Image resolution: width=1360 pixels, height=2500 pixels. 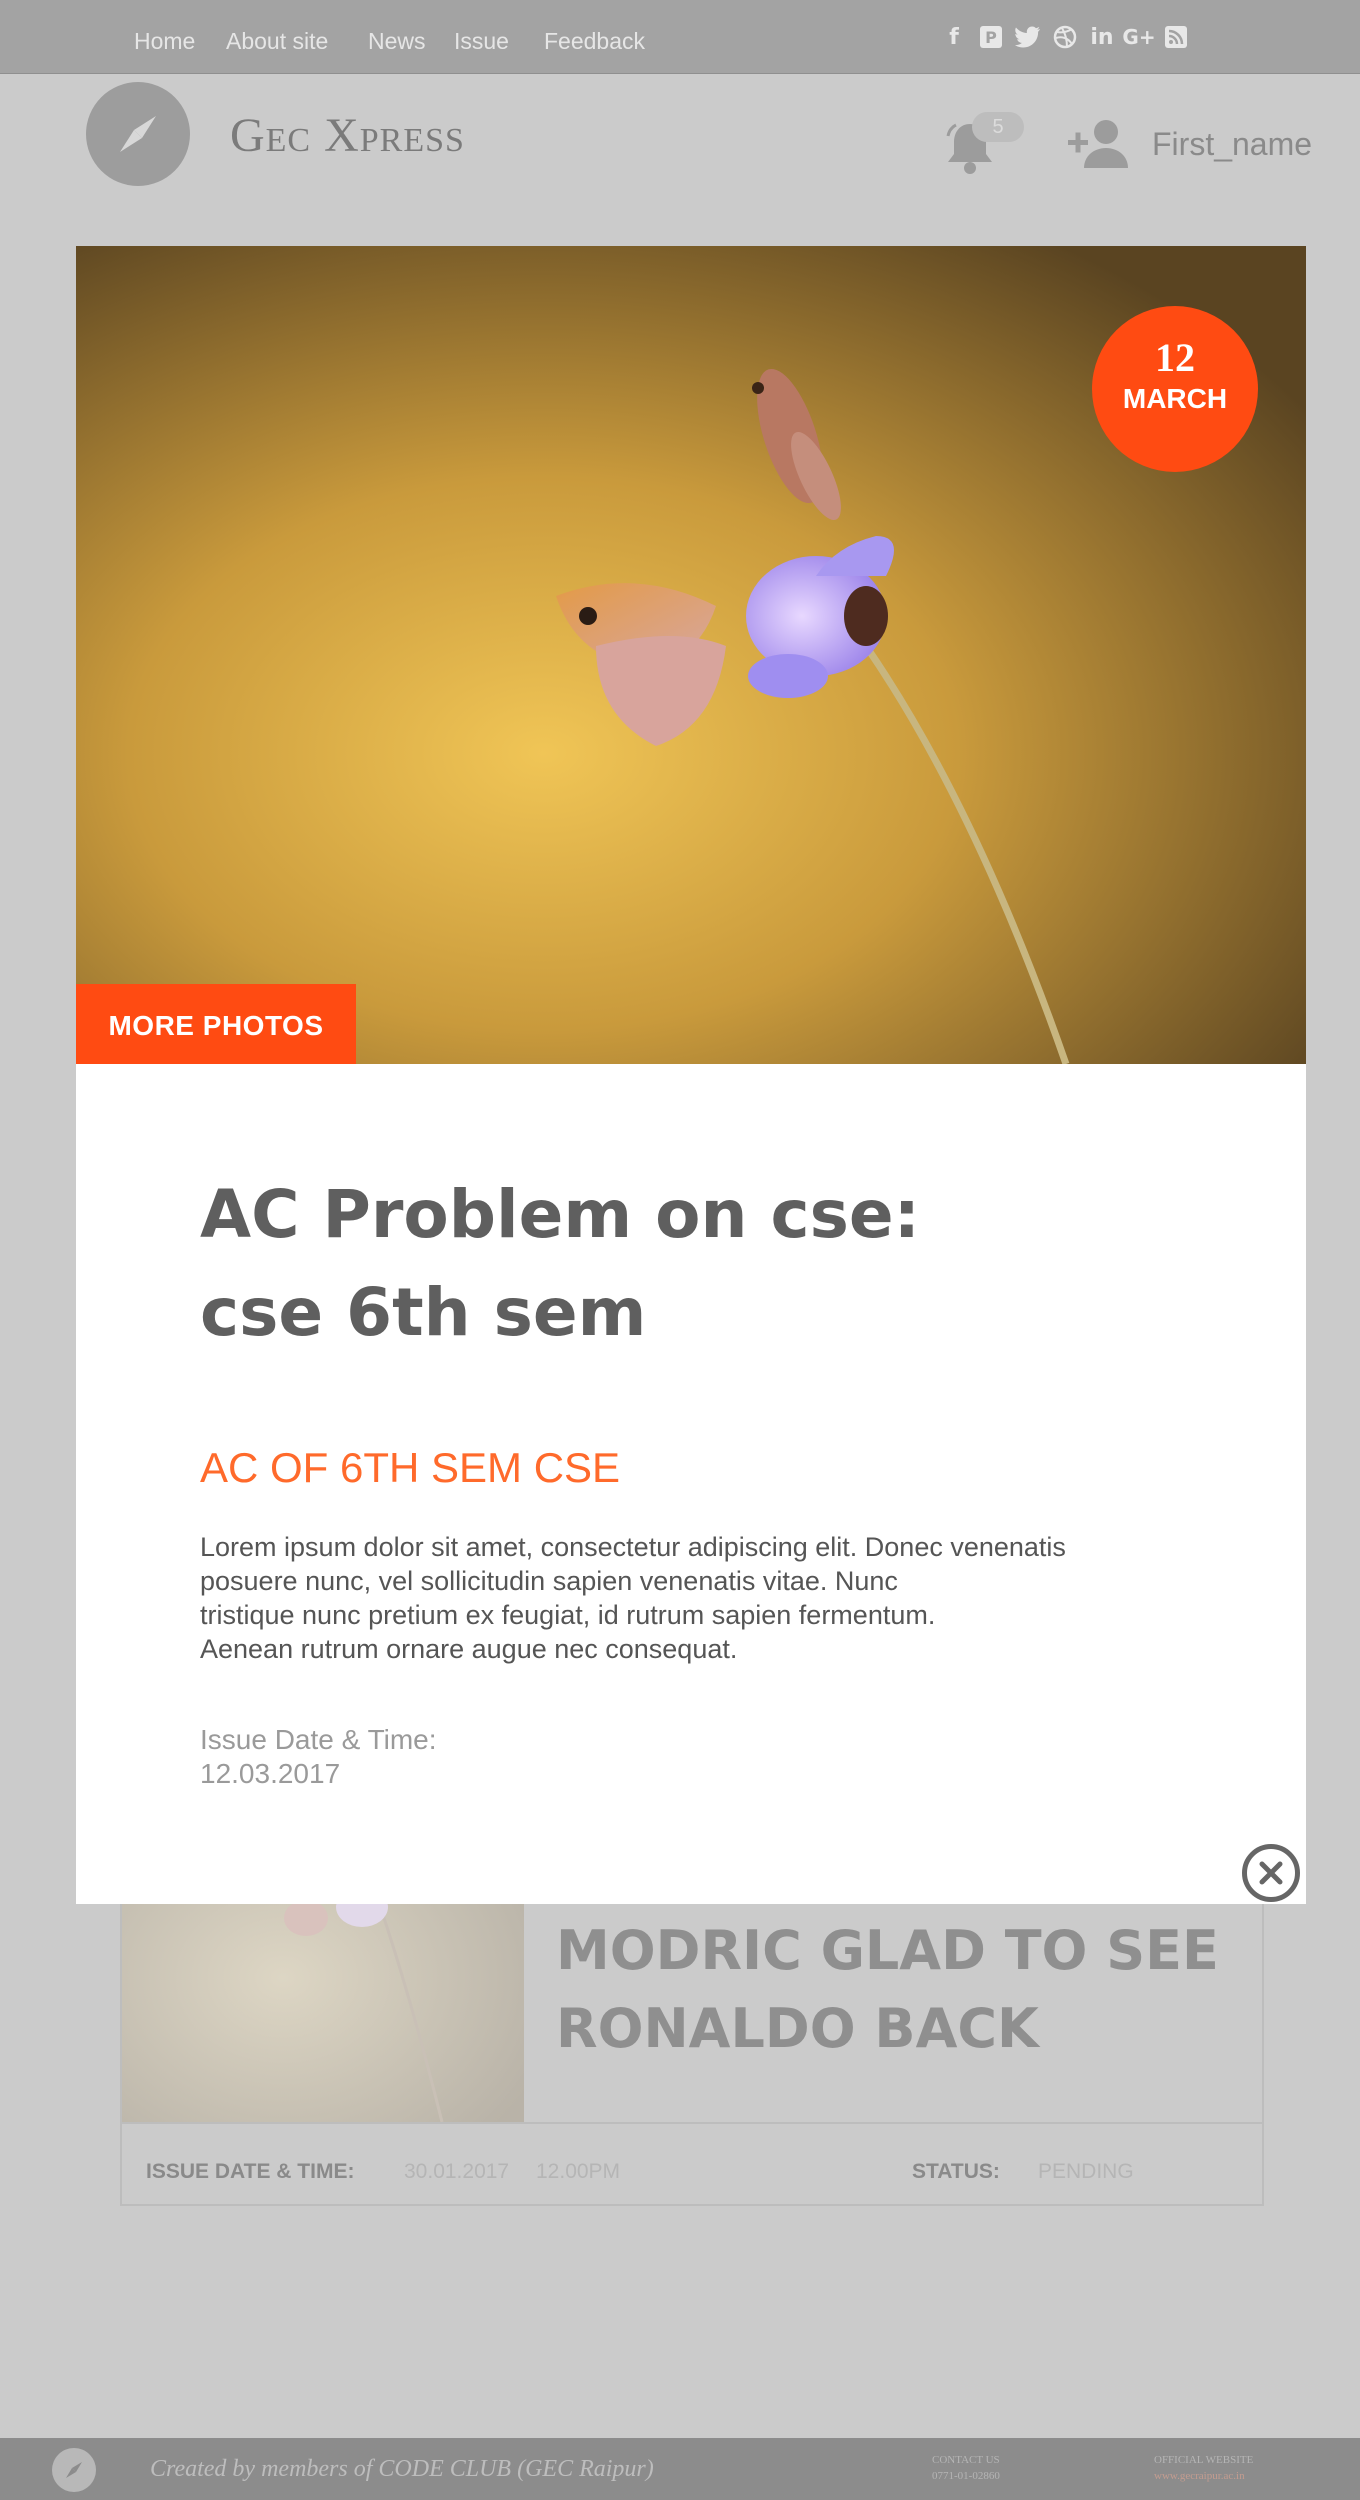 What do you see at coordinates (277, 41) in the screenshot?
I see `nav-about-link: About site` at bounding box center [277, 41].